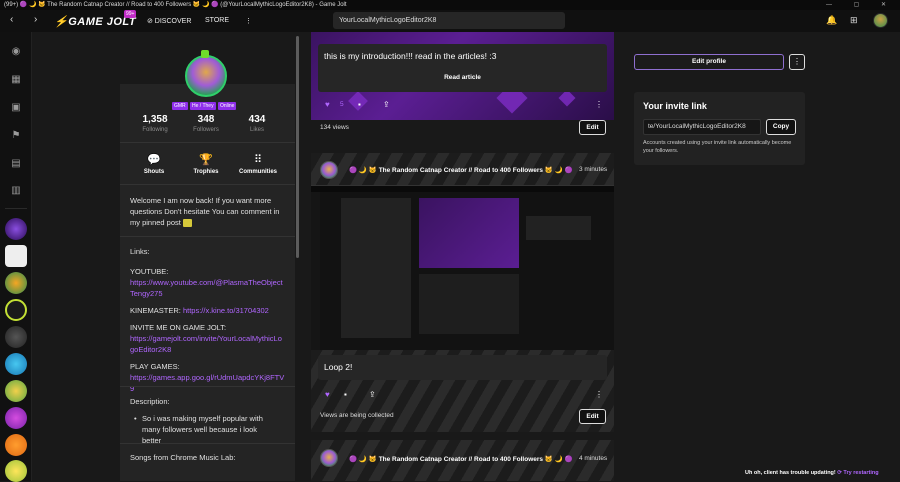 The width and height of the screenshot is (900, 482). What do you see at coordinates (155, 310) in the screenshot?
I see `kinemaster-label: KINEMASTER:` at bounding box center [155, 310].